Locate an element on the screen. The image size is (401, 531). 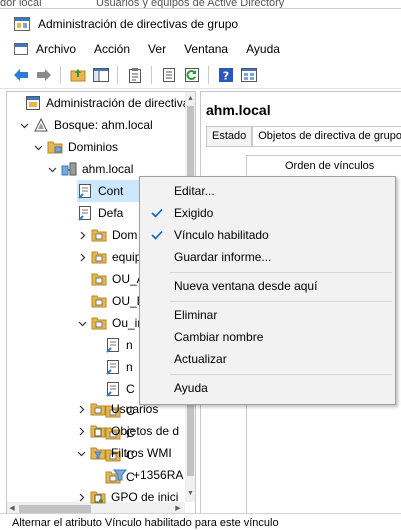
menu-item-eliminar: Eliminar is located at coordinates (267, 315).